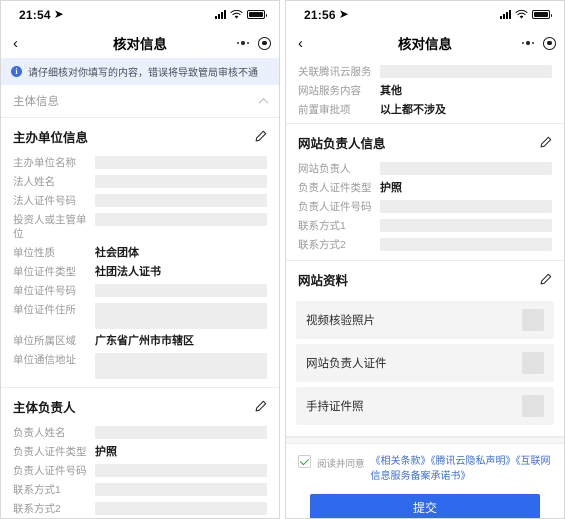 The image size is (565, 519). What do you see at coordinates (346, 364) in the screenshot?
I see `material-label: 网站负责人证件` at bounding box center [346, 364].